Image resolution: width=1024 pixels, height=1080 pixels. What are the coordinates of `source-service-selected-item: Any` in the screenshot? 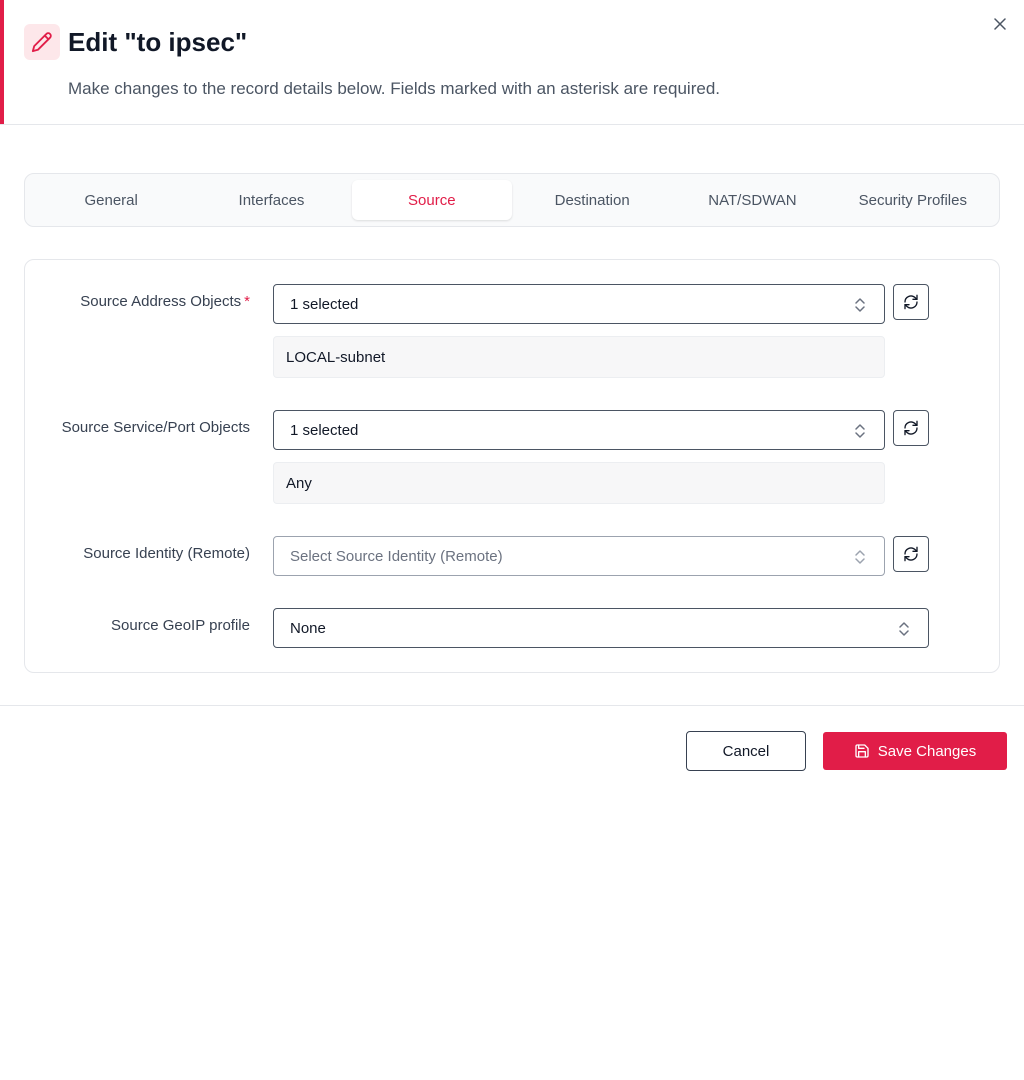 It's located at (579, 483).